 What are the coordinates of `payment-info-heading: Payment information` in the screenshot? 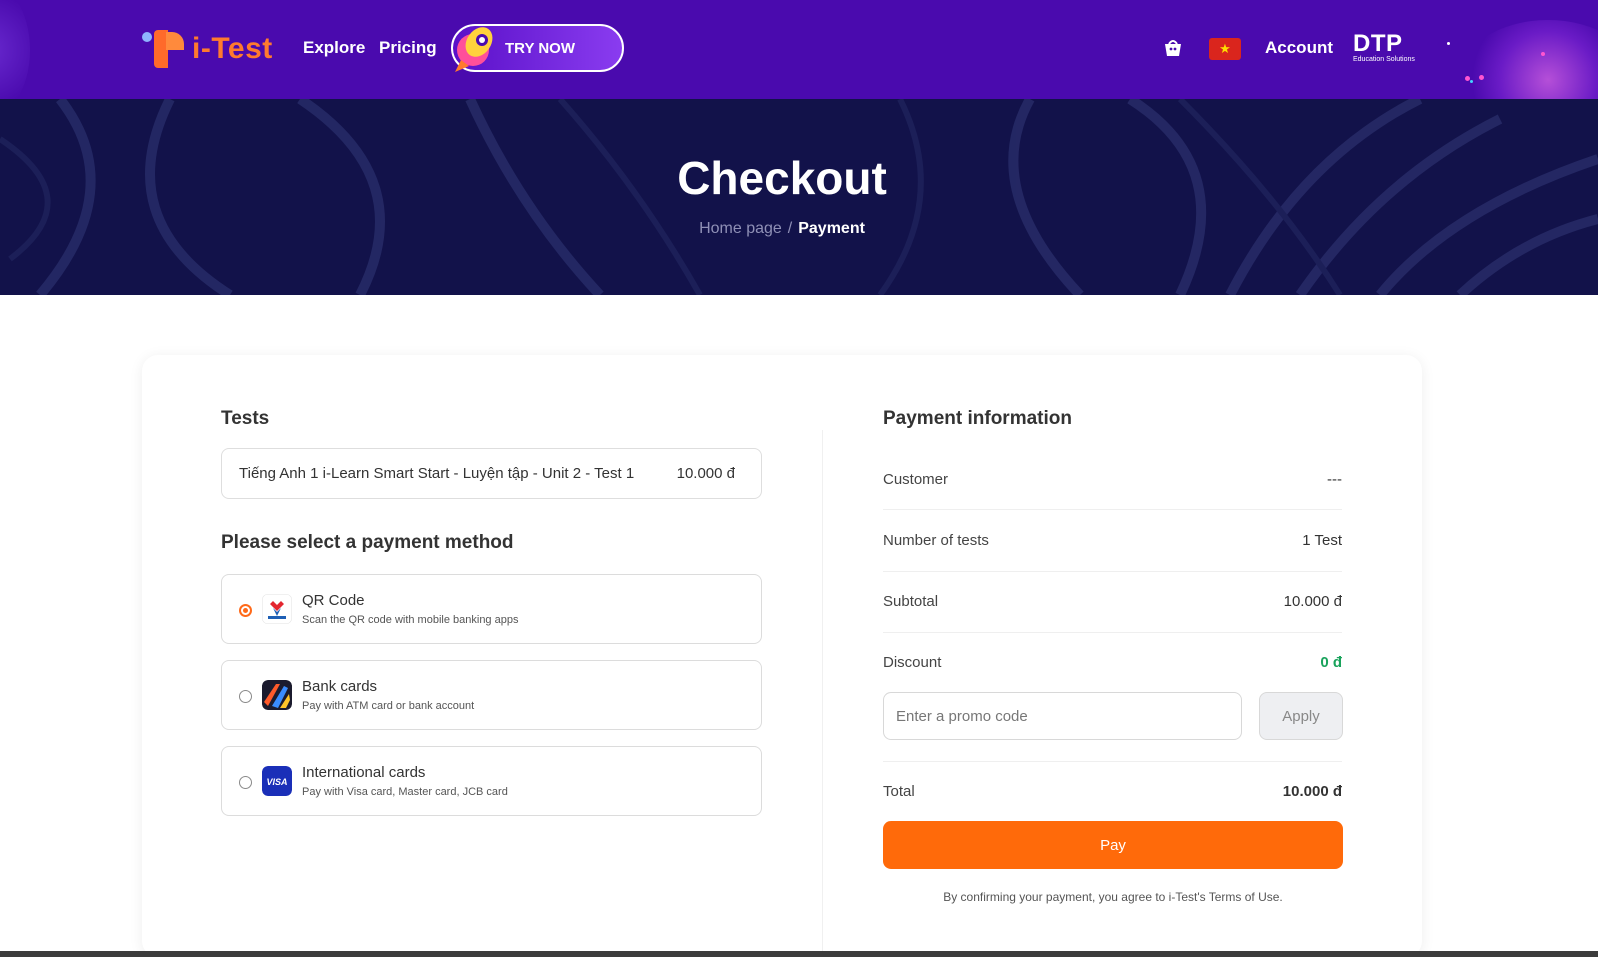 It's located at (977, 418).